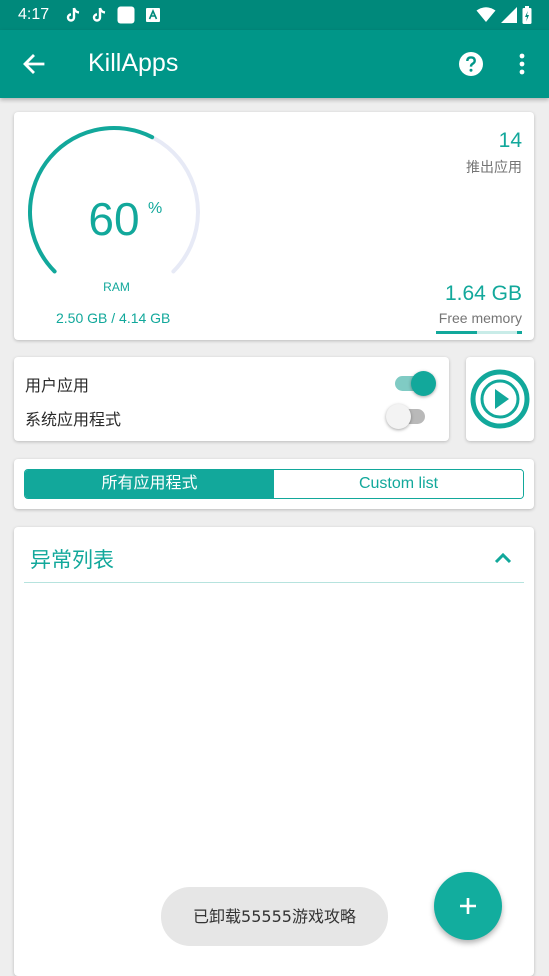 This screenshot has width=549, height=976. I want to click on app-a-icon, so click(153, 15).